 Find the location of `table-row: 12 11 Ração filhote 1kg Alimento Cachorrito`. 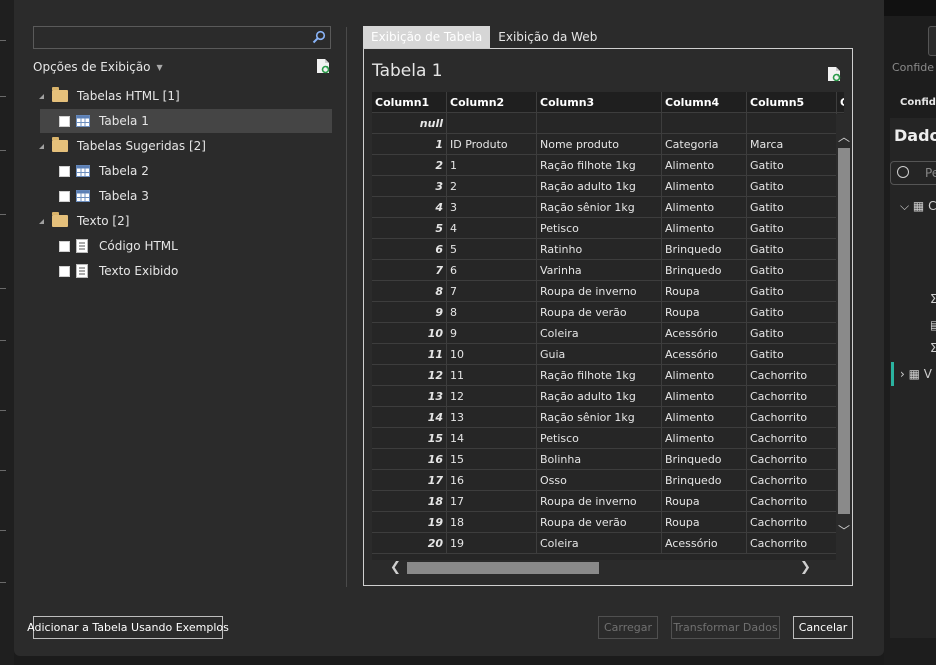

table-row: 12 11 Ração filhote 1kg Alimento Cachorrito is located at coordinates (608, 375).